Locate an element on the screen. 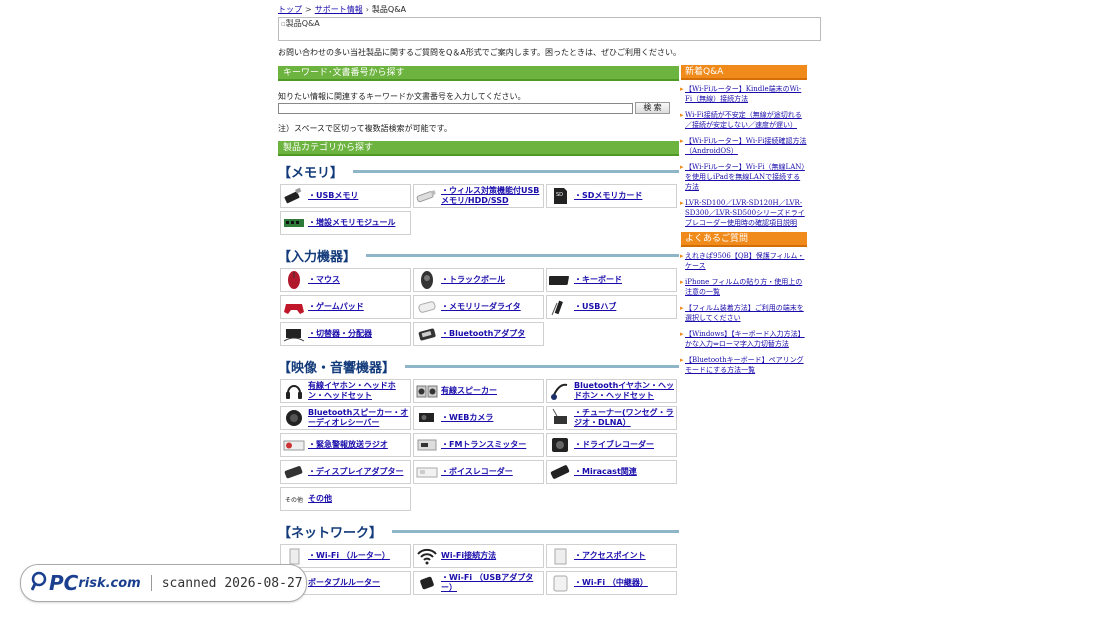 The height and width of the screenshot is (619, 1100). category-item: ・Miracast関連 is located at coordinates (611, 472).